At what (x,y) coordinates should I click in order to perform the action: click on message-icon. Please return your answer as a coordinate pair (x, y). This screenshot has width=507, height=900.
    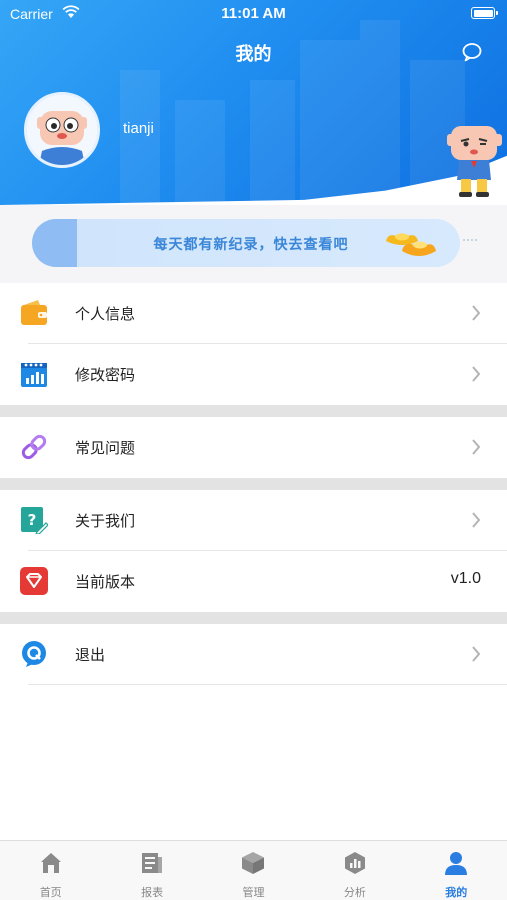
    Looking at the image, I should click on (472, 52).